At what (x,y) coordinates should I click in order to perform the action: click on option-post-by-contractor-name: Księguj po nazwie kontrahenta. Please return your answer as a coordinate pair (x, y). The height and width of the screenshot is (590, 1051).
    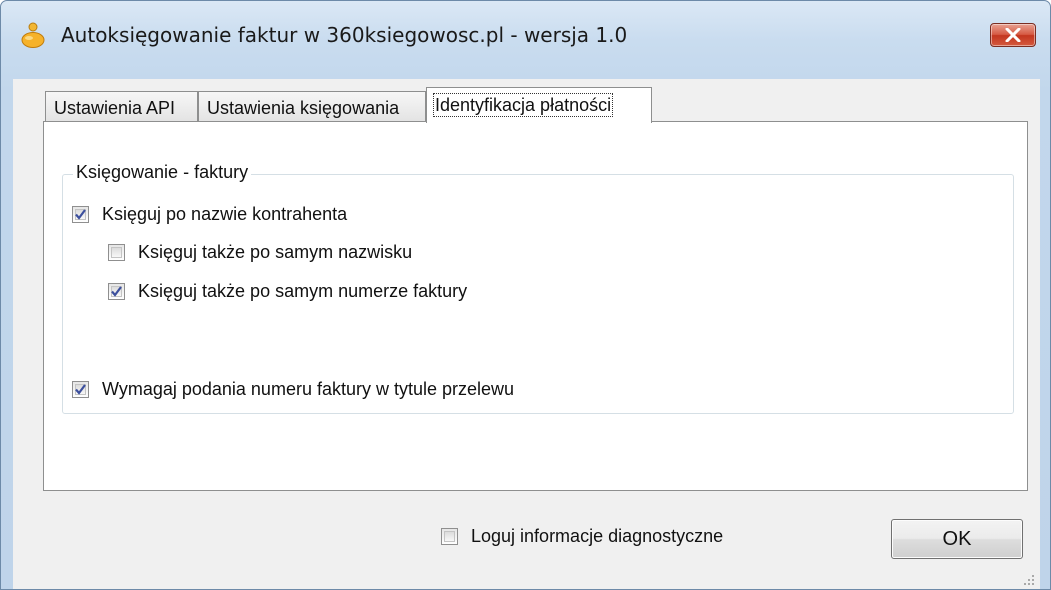
    Looking at the image, I should click on (209, 214).